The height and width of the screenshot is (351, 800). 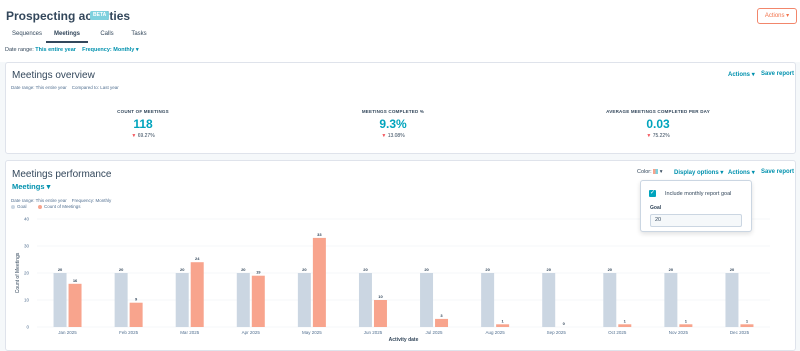 I want to click on legend-swatch-goal, so click(x=13, y=206).